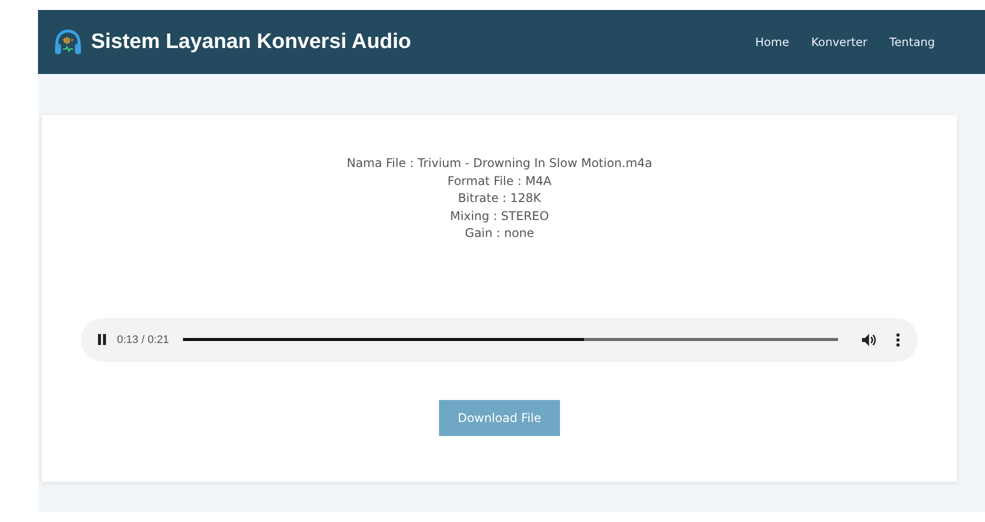 This screenshot has height=522, width=985. Describe the element at coordinates (772, 42) in the screenshot. I see `nav-link: Home` at that location.